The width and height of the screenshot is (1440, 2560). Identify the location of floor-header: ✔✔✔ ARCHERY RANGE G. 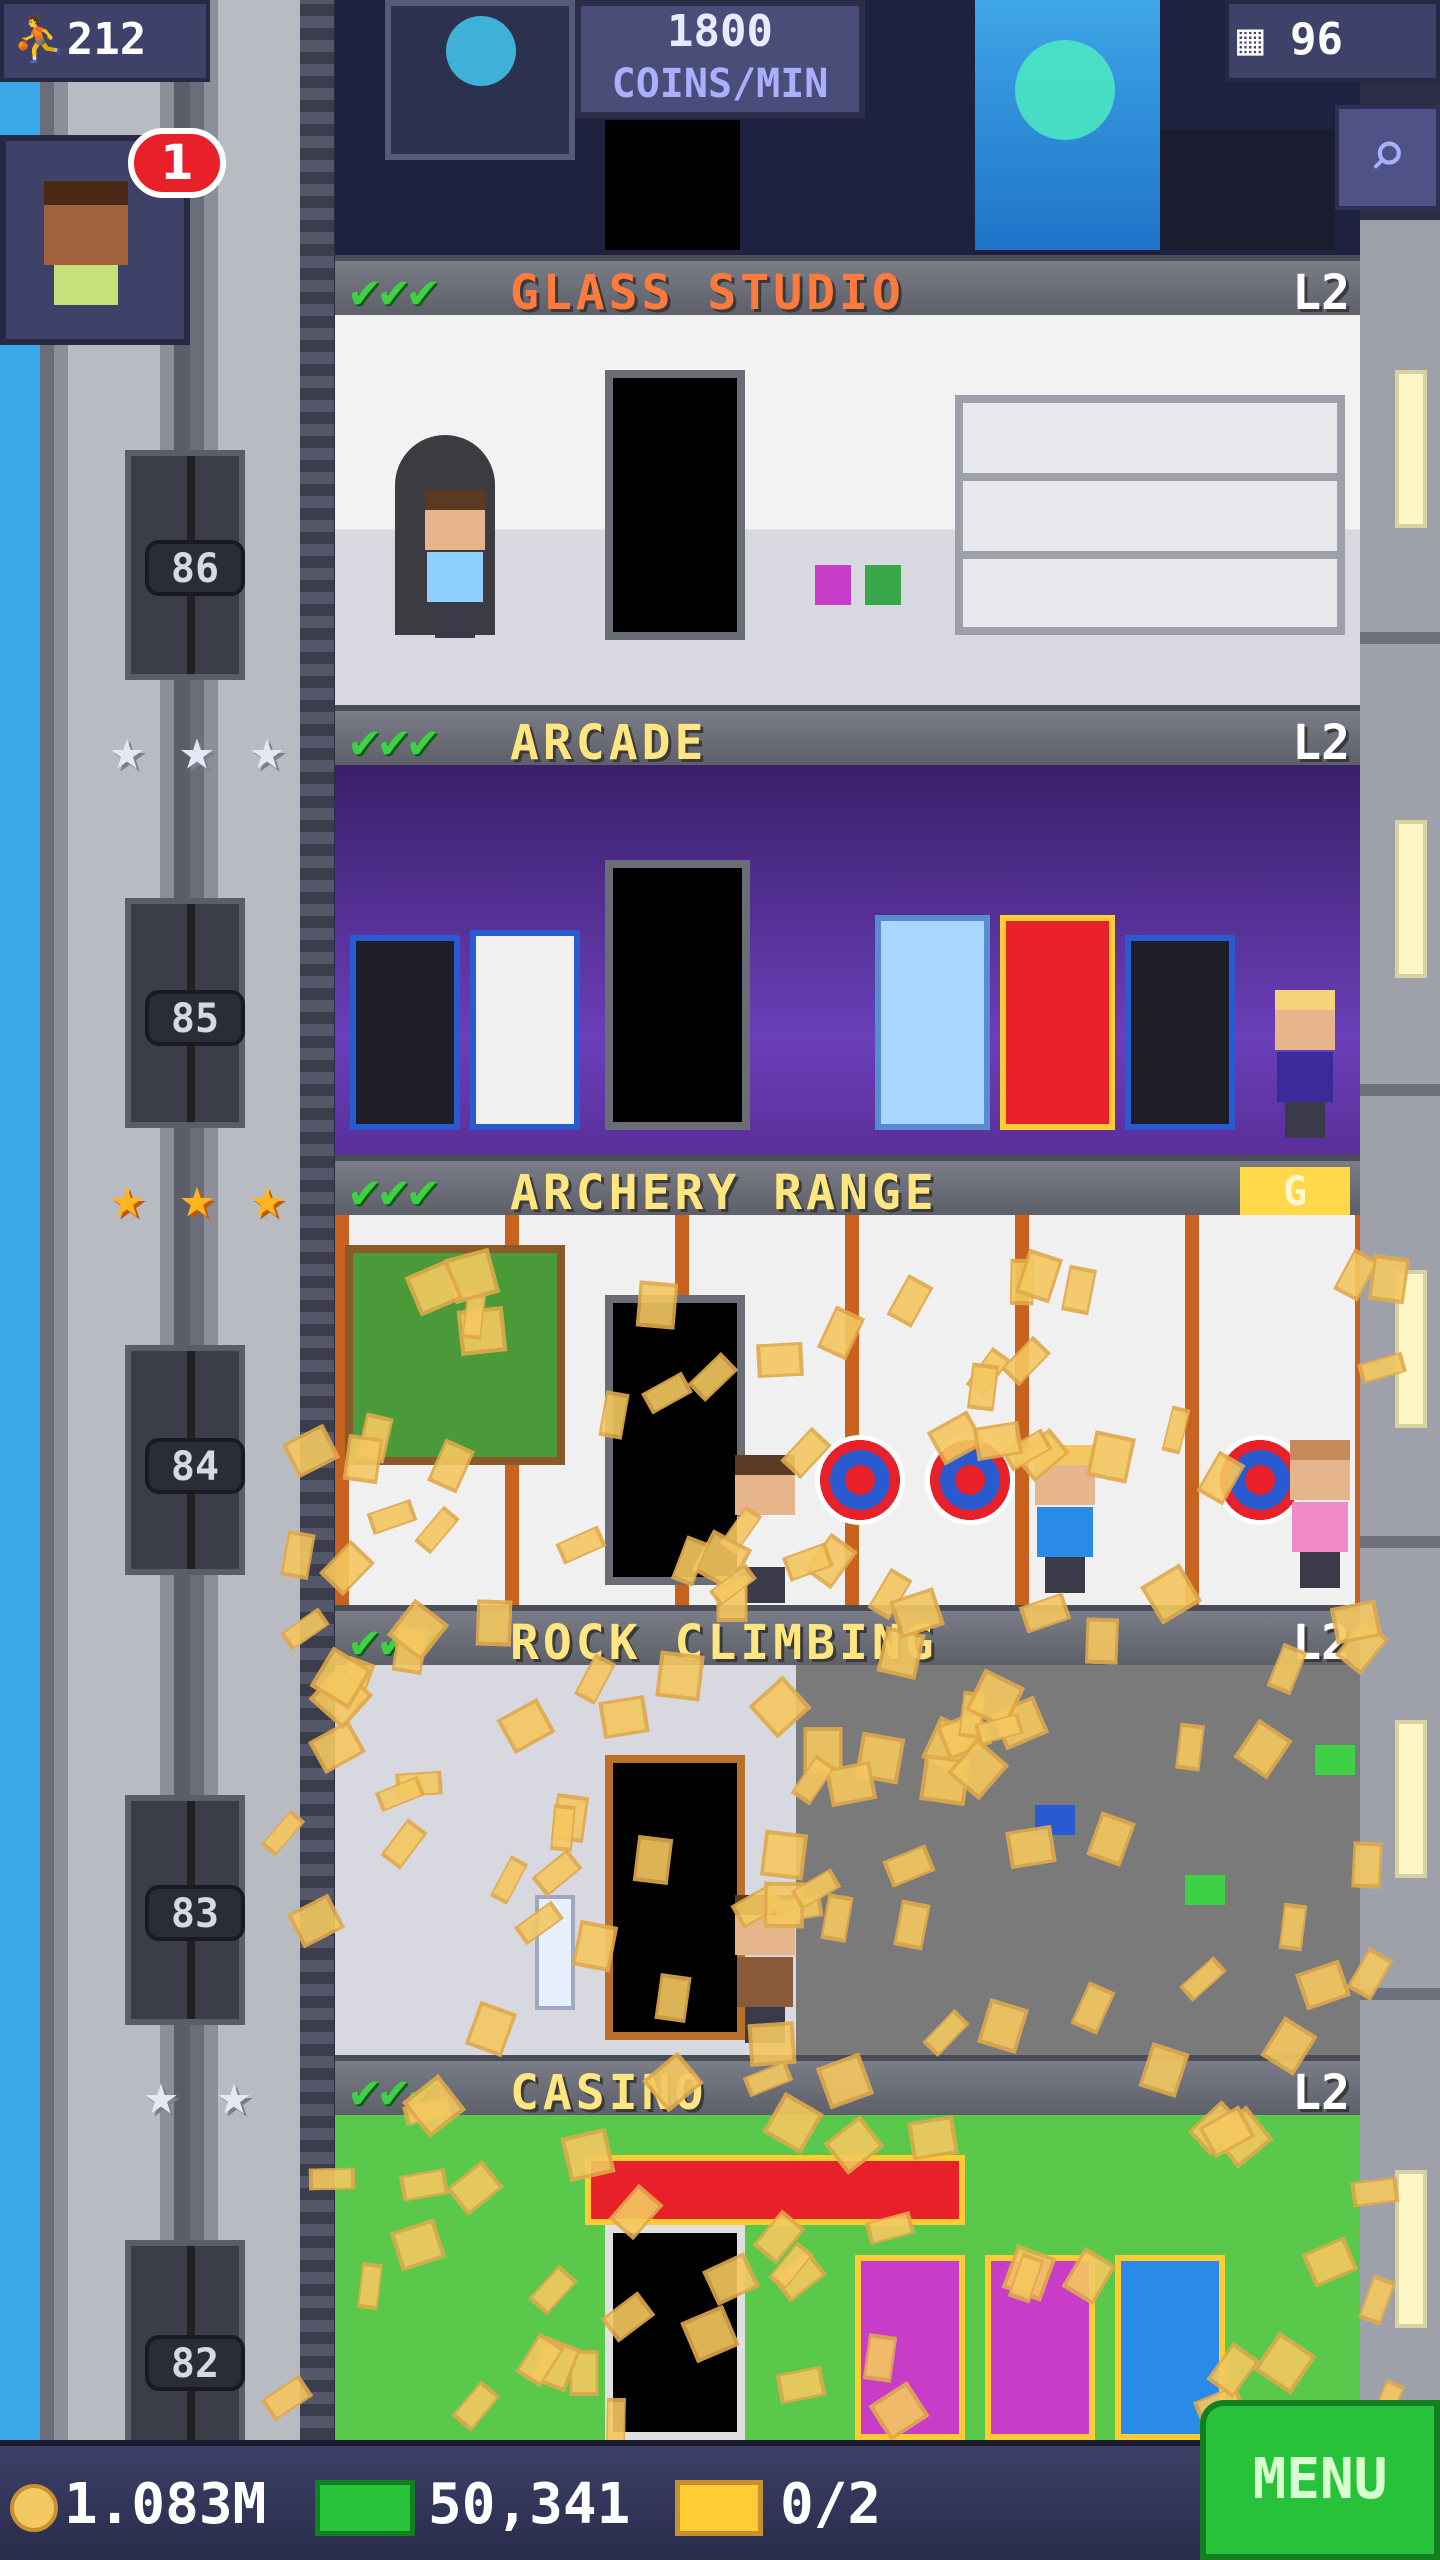
(847, 1188).